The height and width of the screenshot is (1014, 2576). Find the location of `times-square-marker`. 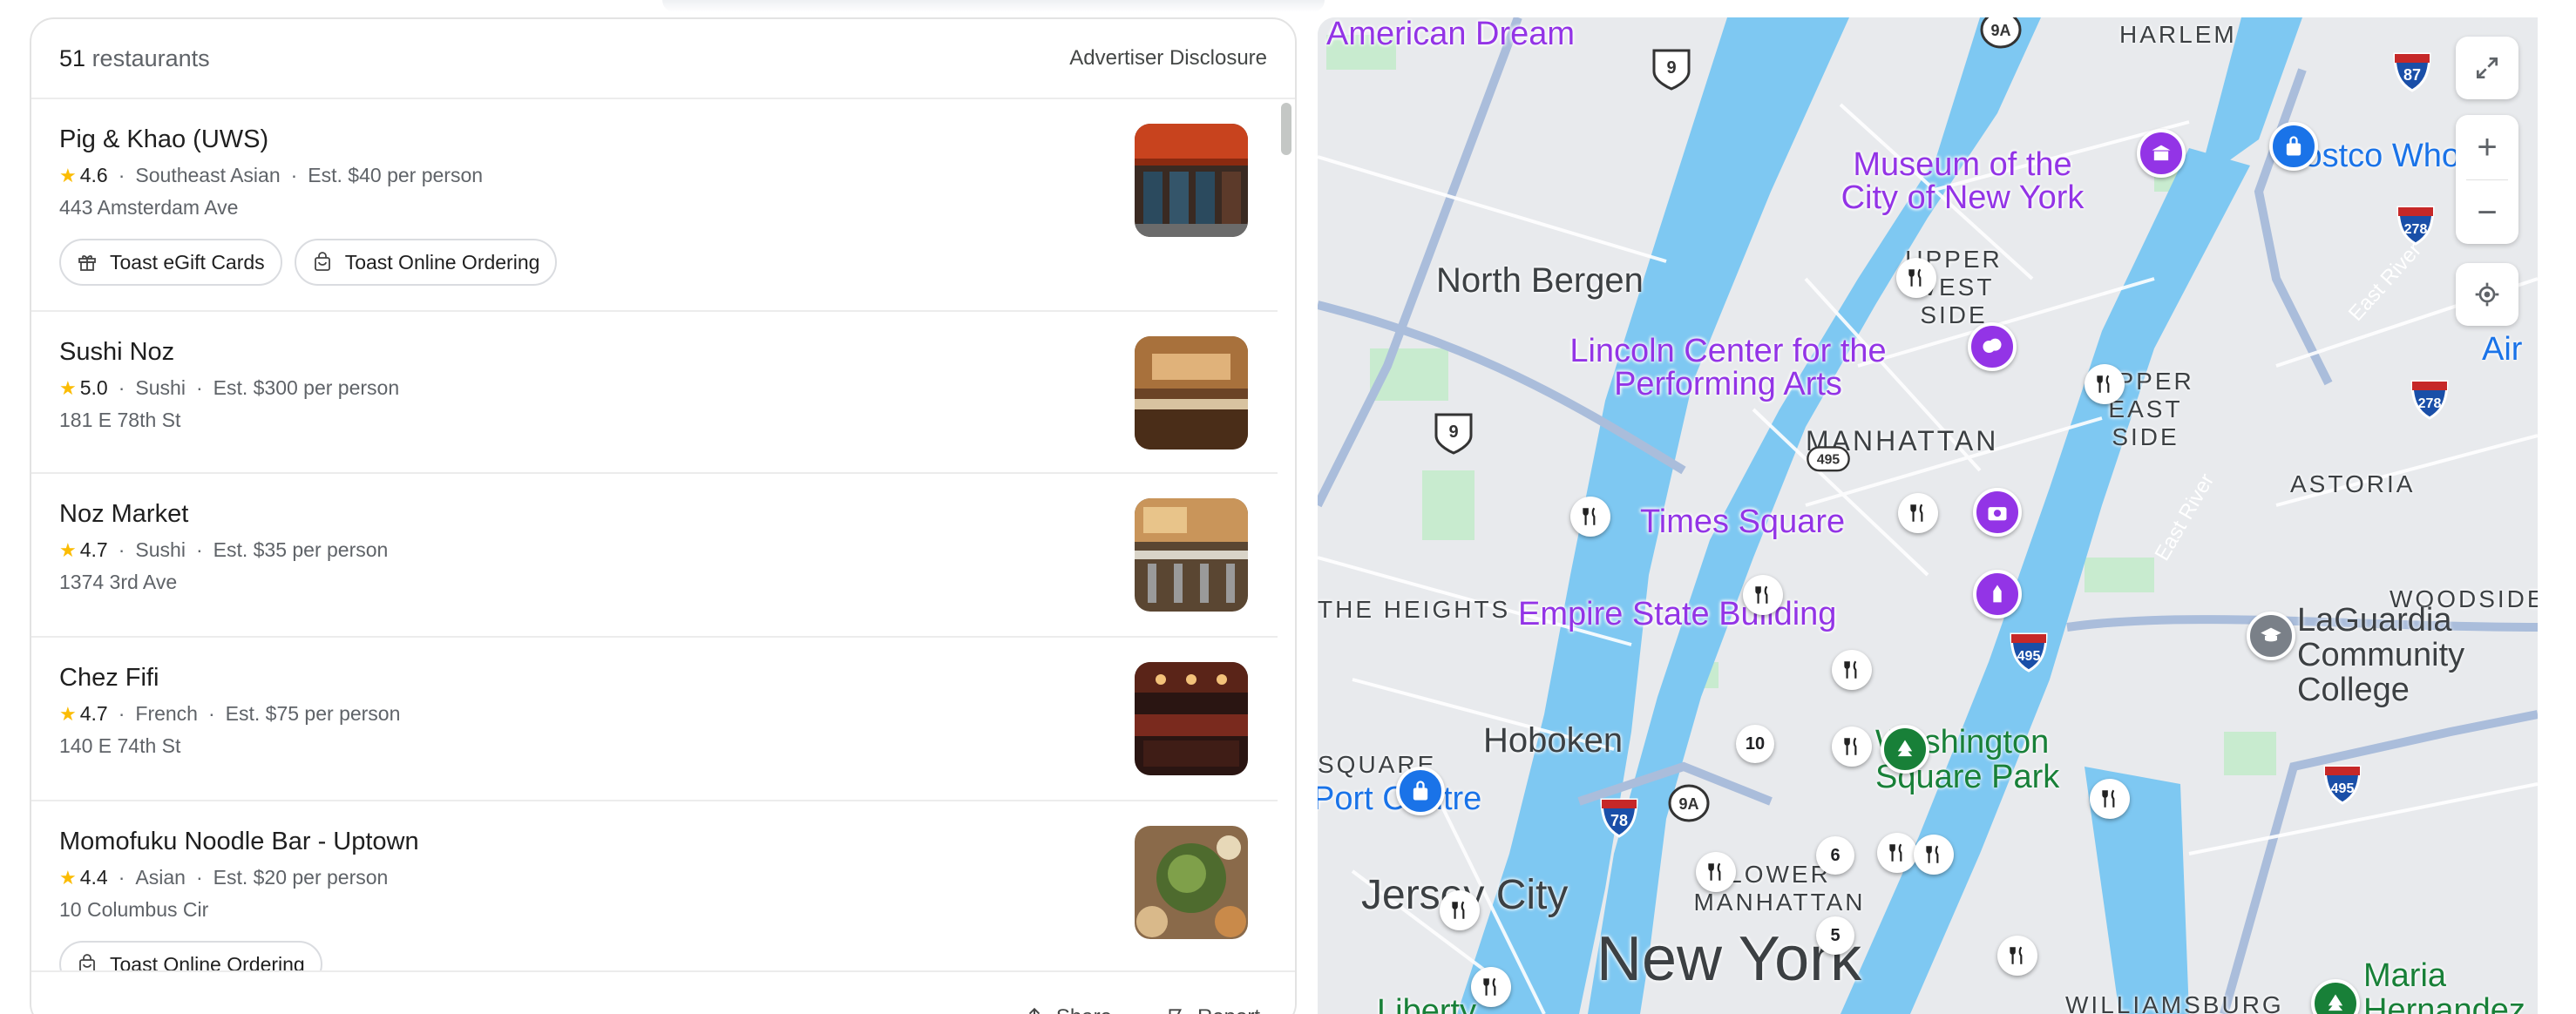

times-square-marker is located at coordinates (1998, 512).